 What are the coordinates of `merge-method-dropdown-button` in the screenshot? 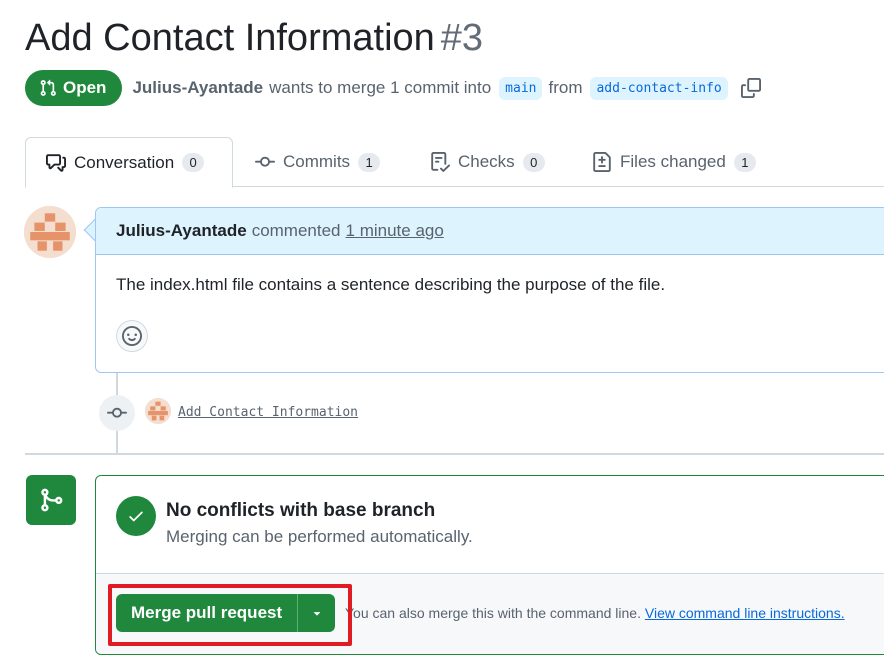 It's located at (316, 613).